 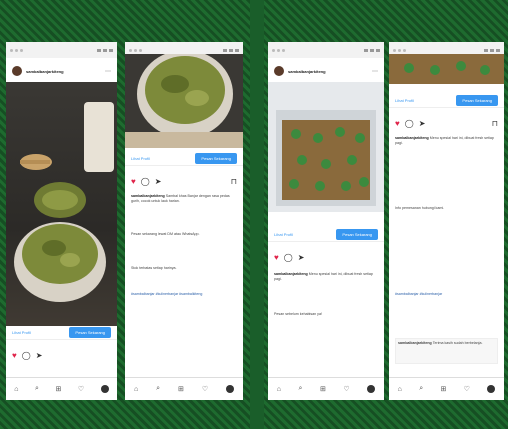 What do you see at coordinates (184, 268) in the screenshot?
I see `post-caption-order: Stok terbatas setiap harinya.` at bounding box center [184, 268].